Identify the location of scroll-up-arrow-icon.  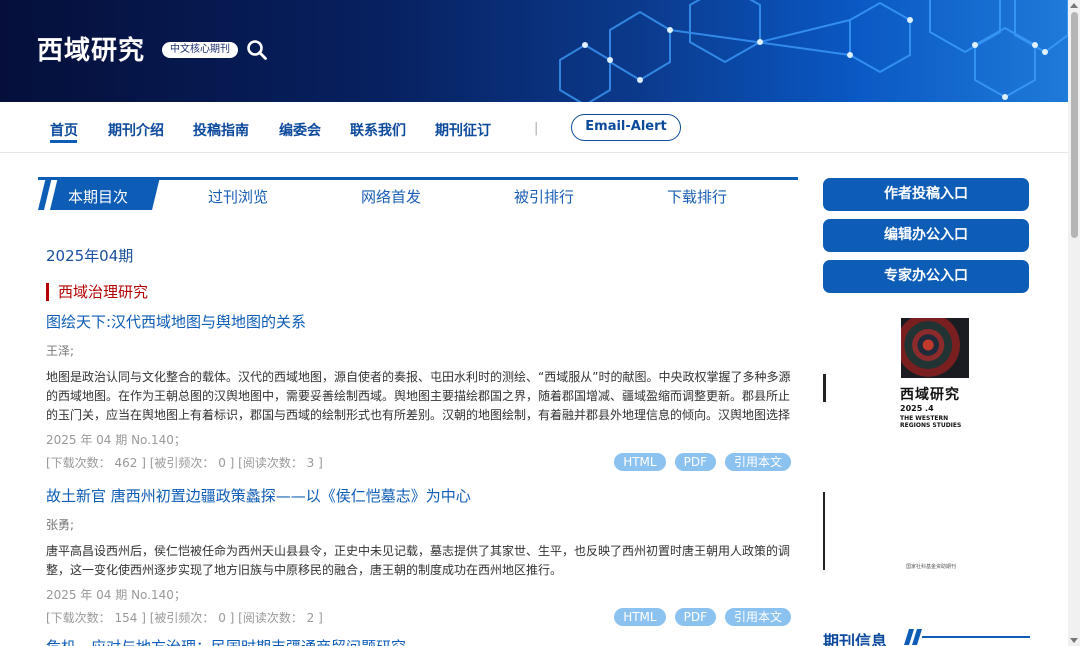
(1074, 5).